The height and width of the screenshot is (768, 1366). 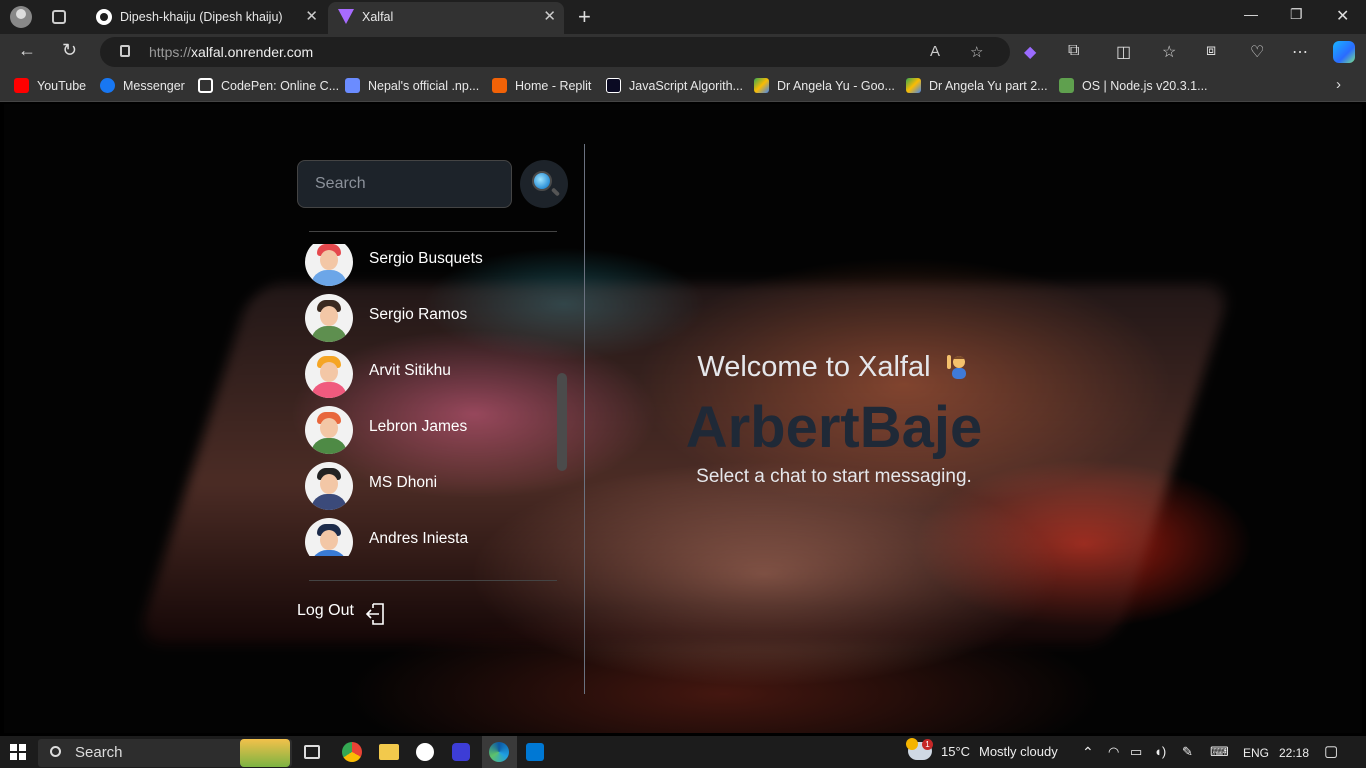 I want to click on back-icon: ←, so click(x=27, y=50).